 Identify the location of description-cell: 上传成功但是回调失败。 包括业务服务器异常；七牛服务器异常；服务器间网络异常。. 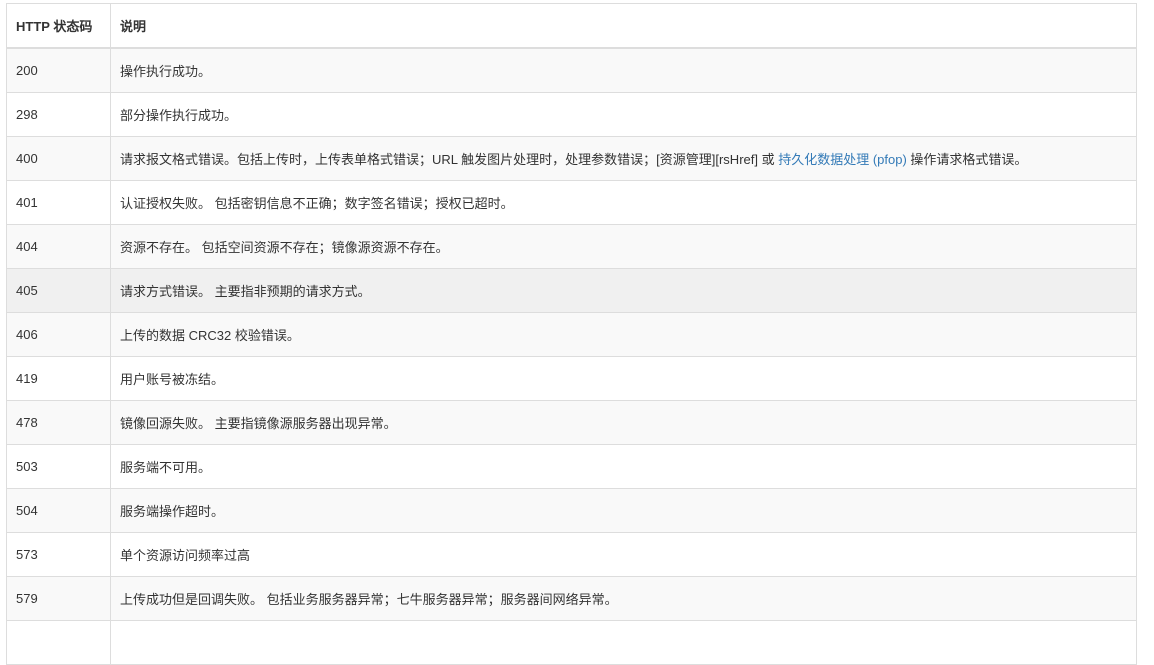
(623, 598).